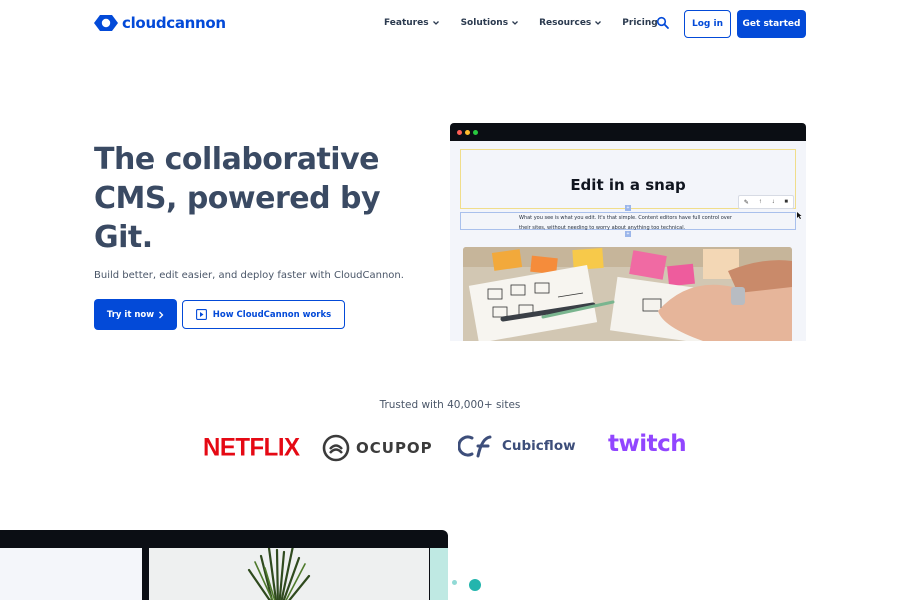  I want to click on mock-heading: Edit in a snap, so click(628, 185).